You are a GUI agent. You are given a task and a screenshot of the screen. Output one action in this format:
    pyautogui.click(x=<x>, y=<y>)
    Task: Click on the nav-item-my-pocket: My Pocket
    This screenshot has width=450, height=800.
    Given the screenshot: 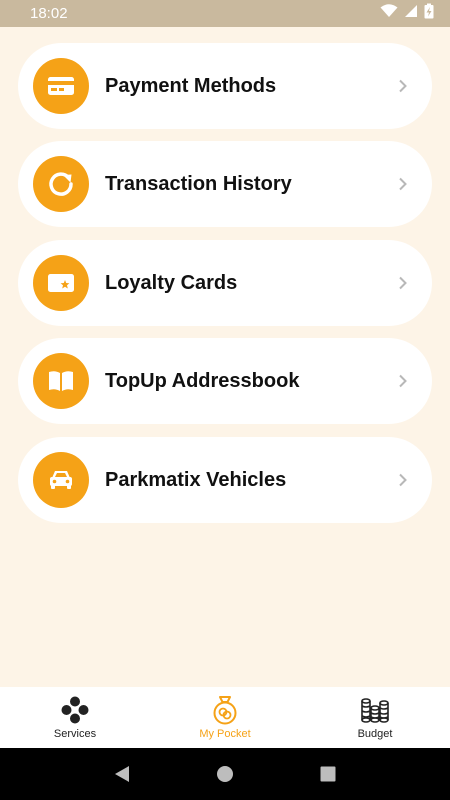 What is the action you would take?
    pyautogui.click(x=225, y=717)
    